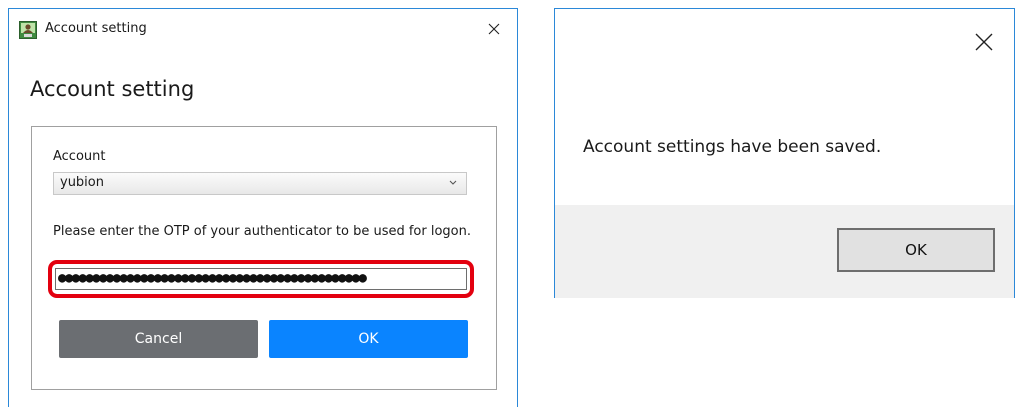  I want to click on account-select-value: yubion, so click(82, 182).